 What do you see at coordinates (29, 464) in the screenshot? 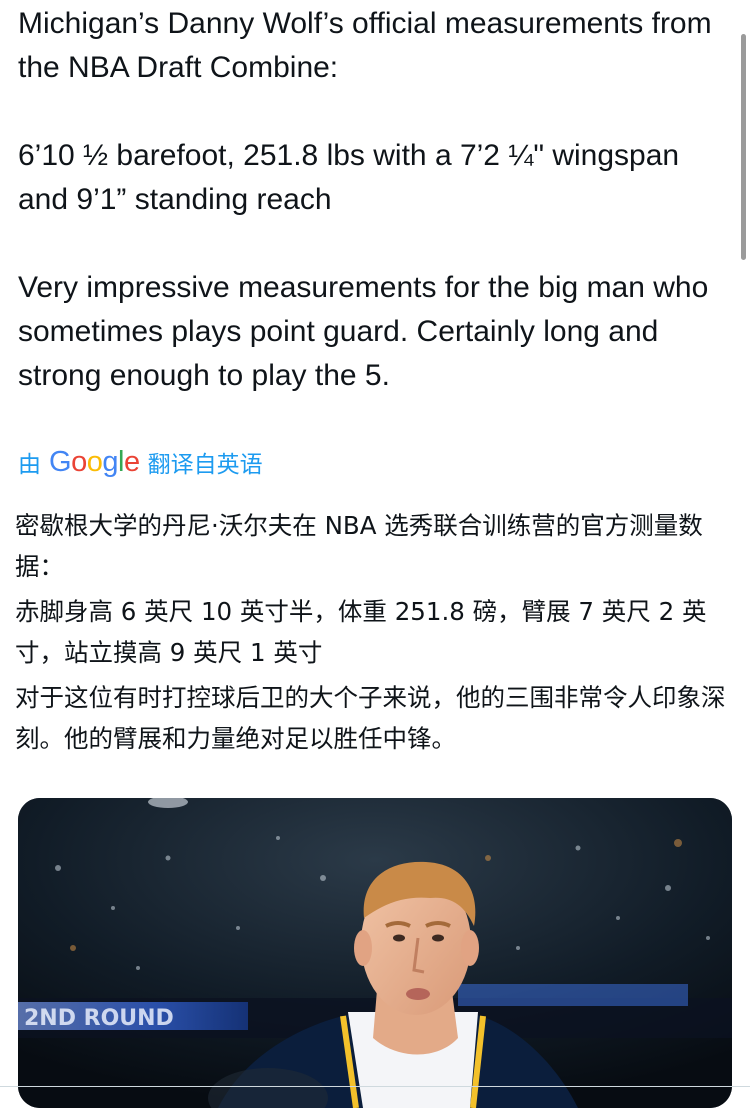
I see `translated-by-prefix: 由` at bounding box center [29, 464].